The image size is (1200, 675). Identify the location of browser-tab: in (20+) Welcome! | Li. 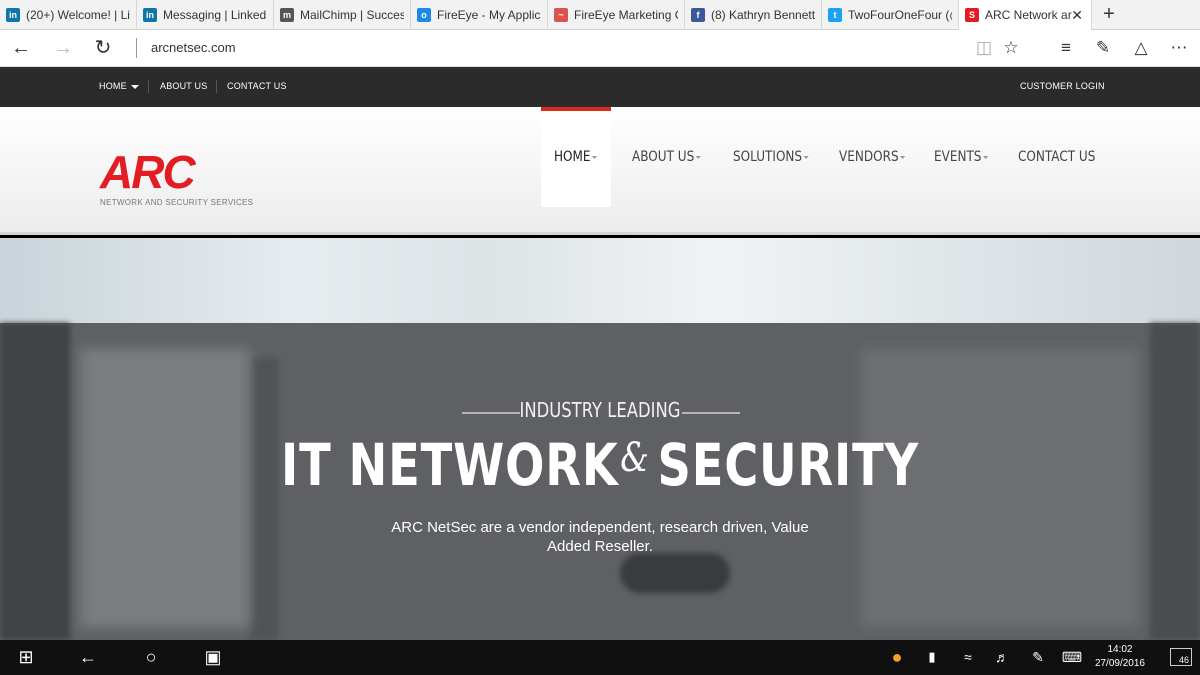
(68, 15).